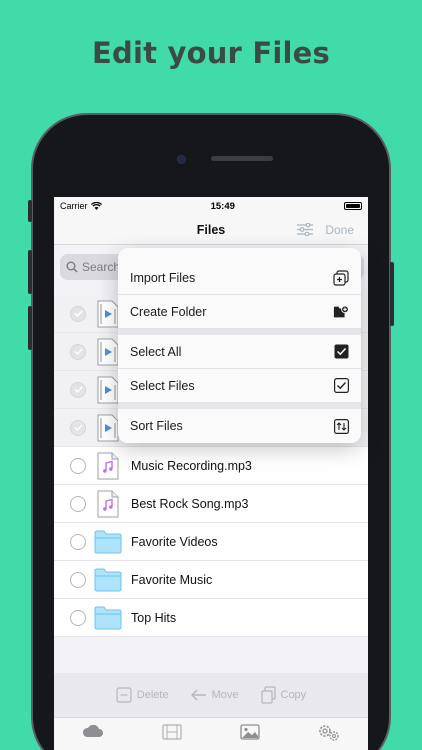 The width and height of the screenshot is (422, 750). I want to click on front-camera, so click(181, 159).